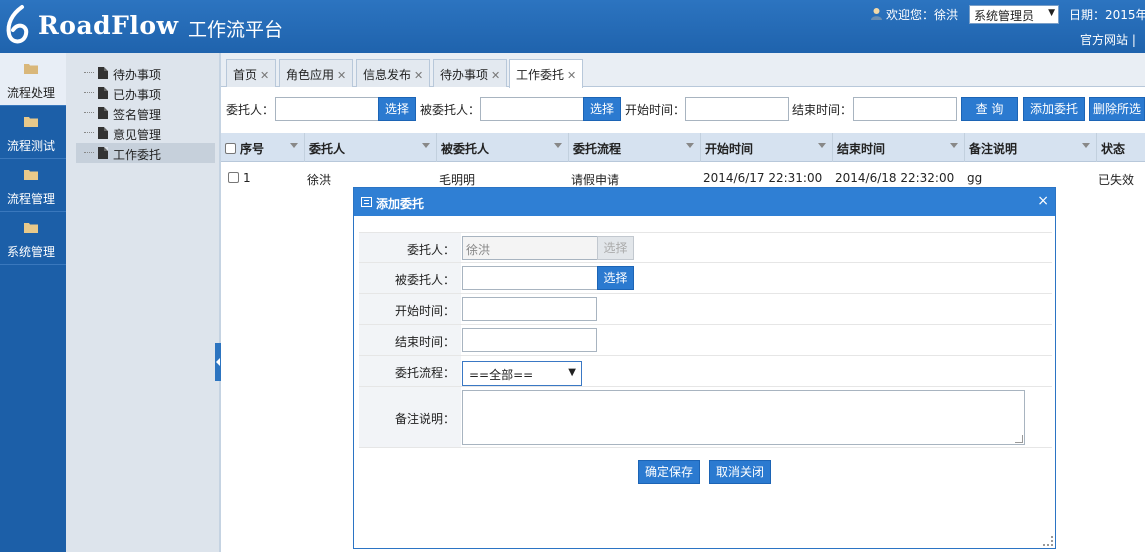 The width and height of the screenshot is (1145, 552). I want to click on official-site-link: 官方网站 |, so click(1108, 39).